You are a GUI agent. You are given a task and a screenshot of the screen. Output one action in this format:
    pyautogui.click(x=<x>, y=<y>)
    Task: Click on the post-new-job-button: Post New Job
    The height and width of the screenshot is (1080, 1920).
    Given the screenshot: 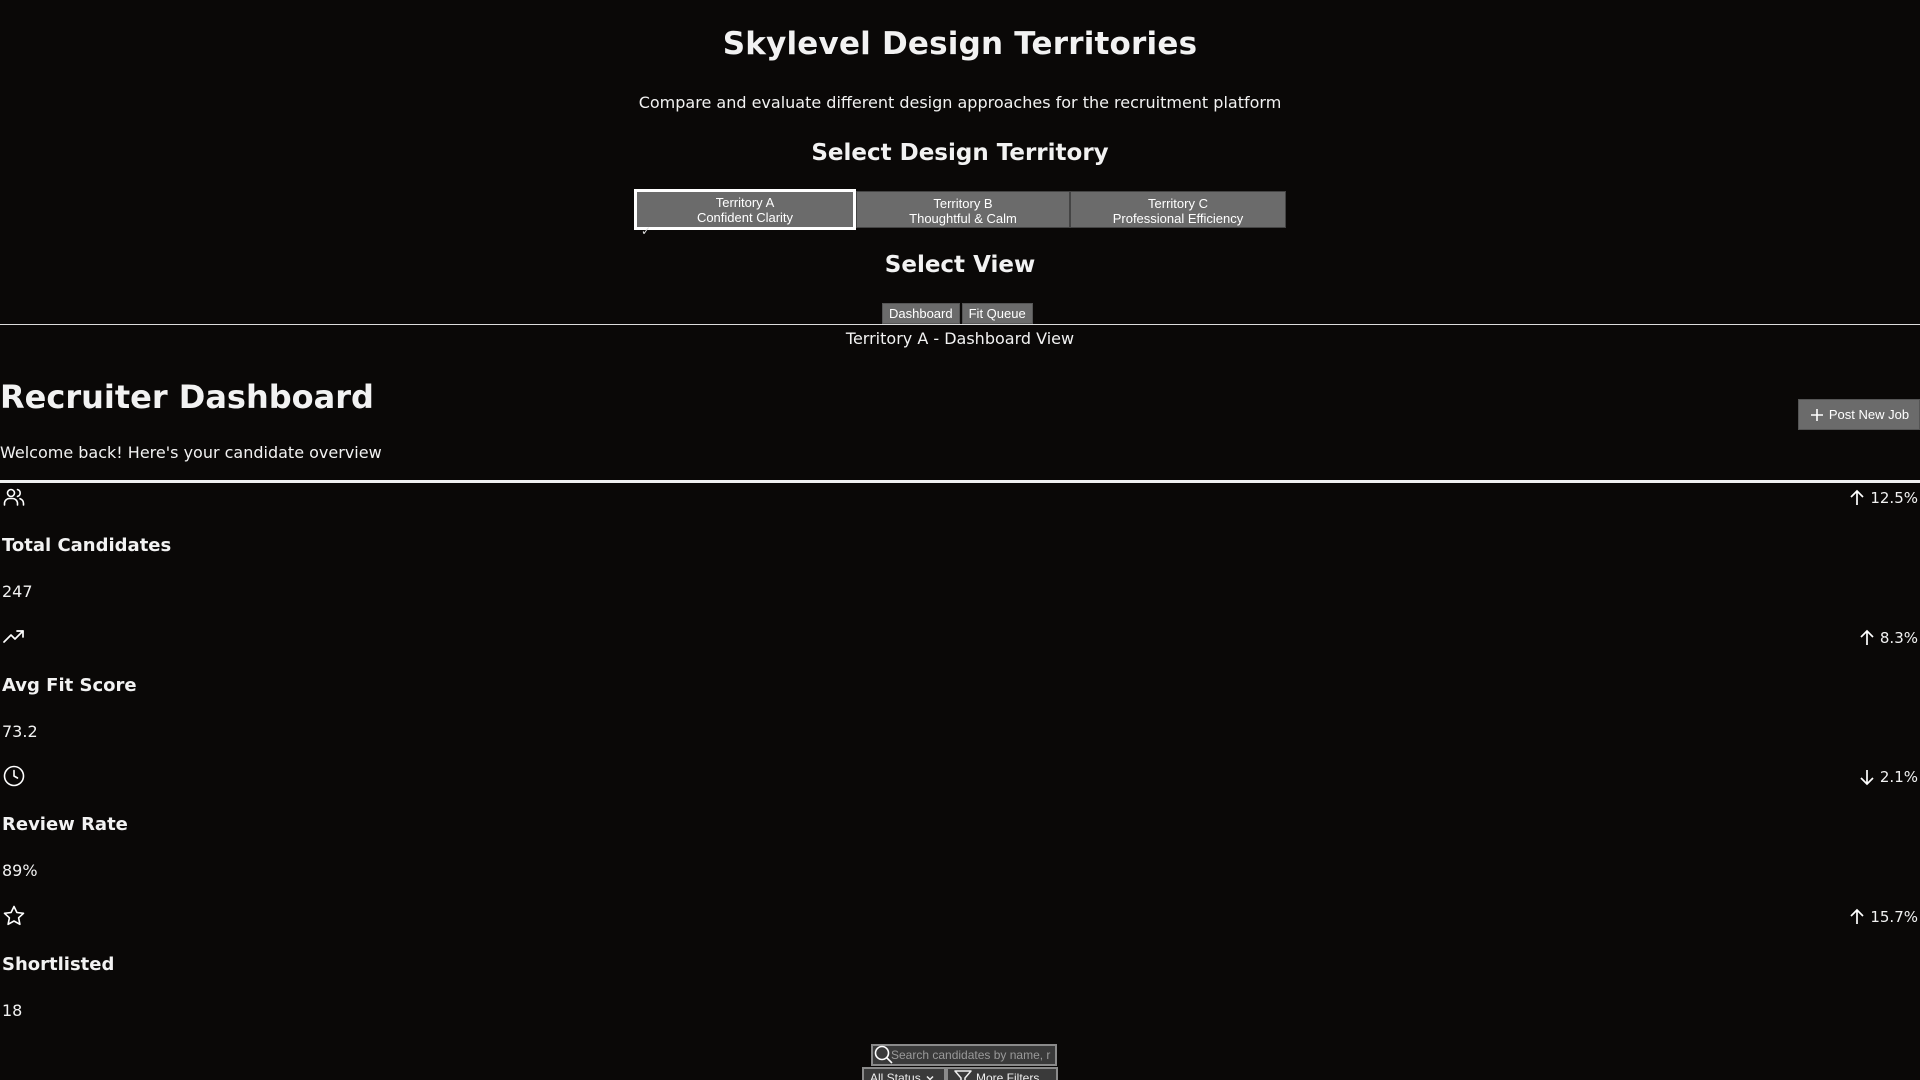 What is the action you would take?
    pyautogui.click(x=1859, y=414)
    